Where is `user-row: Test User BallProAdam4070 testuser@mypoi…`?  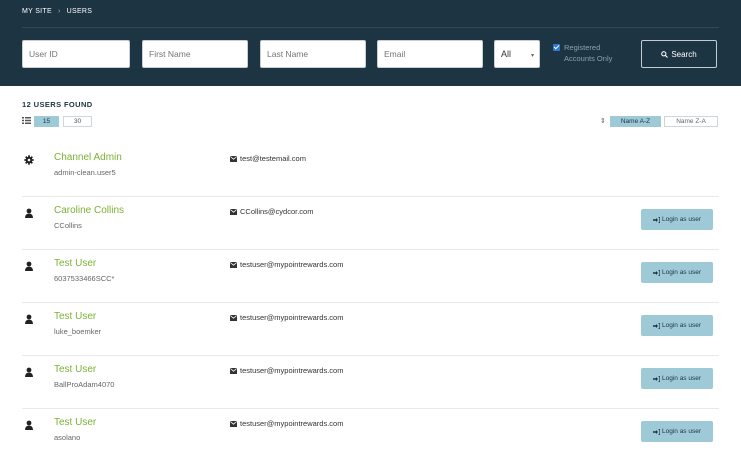
user-row: Test User BallProAdam4070 testuser@mypoi… is located at coordinates (370, 383).